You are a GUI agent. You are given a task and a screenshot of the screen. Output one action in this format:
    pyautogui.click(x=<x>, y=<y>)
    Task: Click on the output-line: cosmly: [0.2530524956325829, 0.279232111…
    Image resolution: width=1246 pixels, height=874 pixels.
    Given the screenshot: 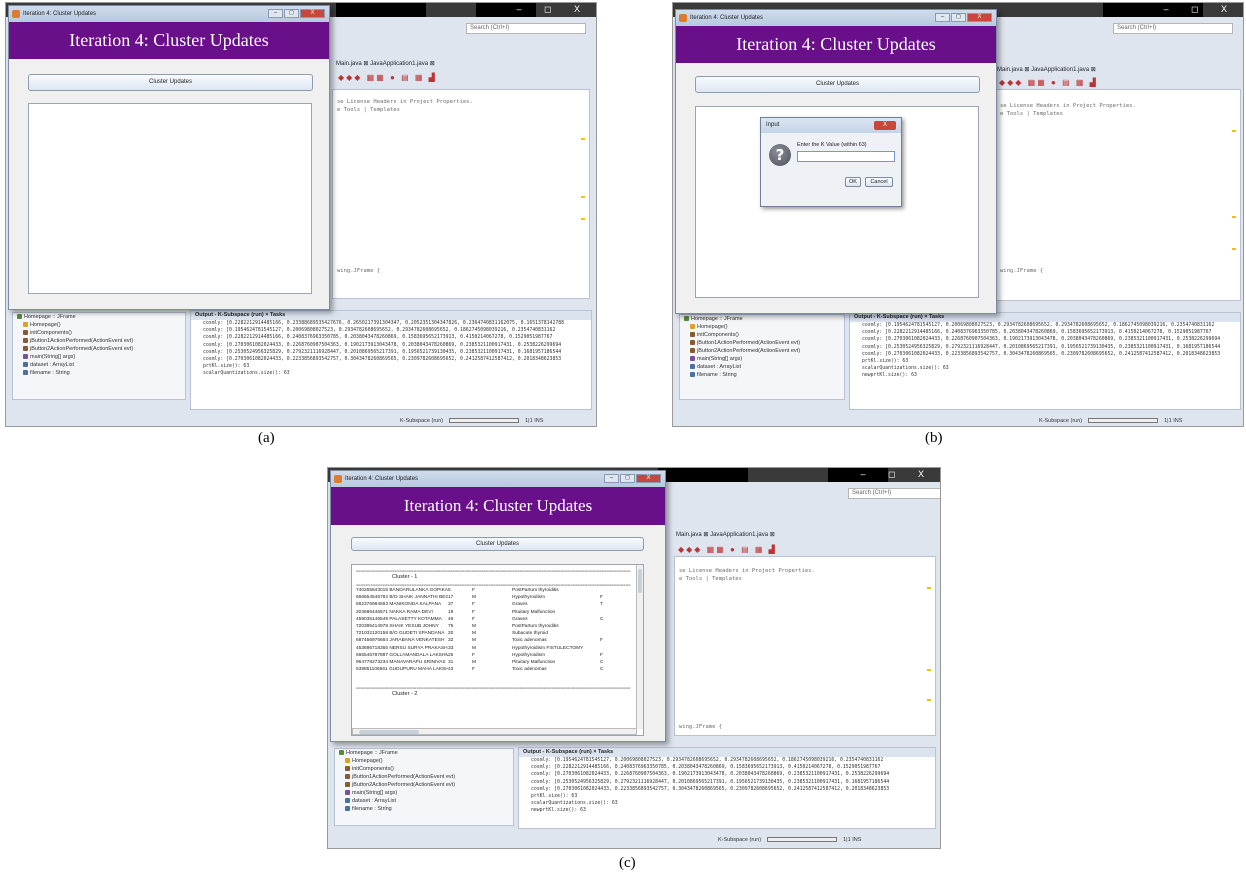 What is the action you would take?
    pyautogui.click(x=382, y=352)
    